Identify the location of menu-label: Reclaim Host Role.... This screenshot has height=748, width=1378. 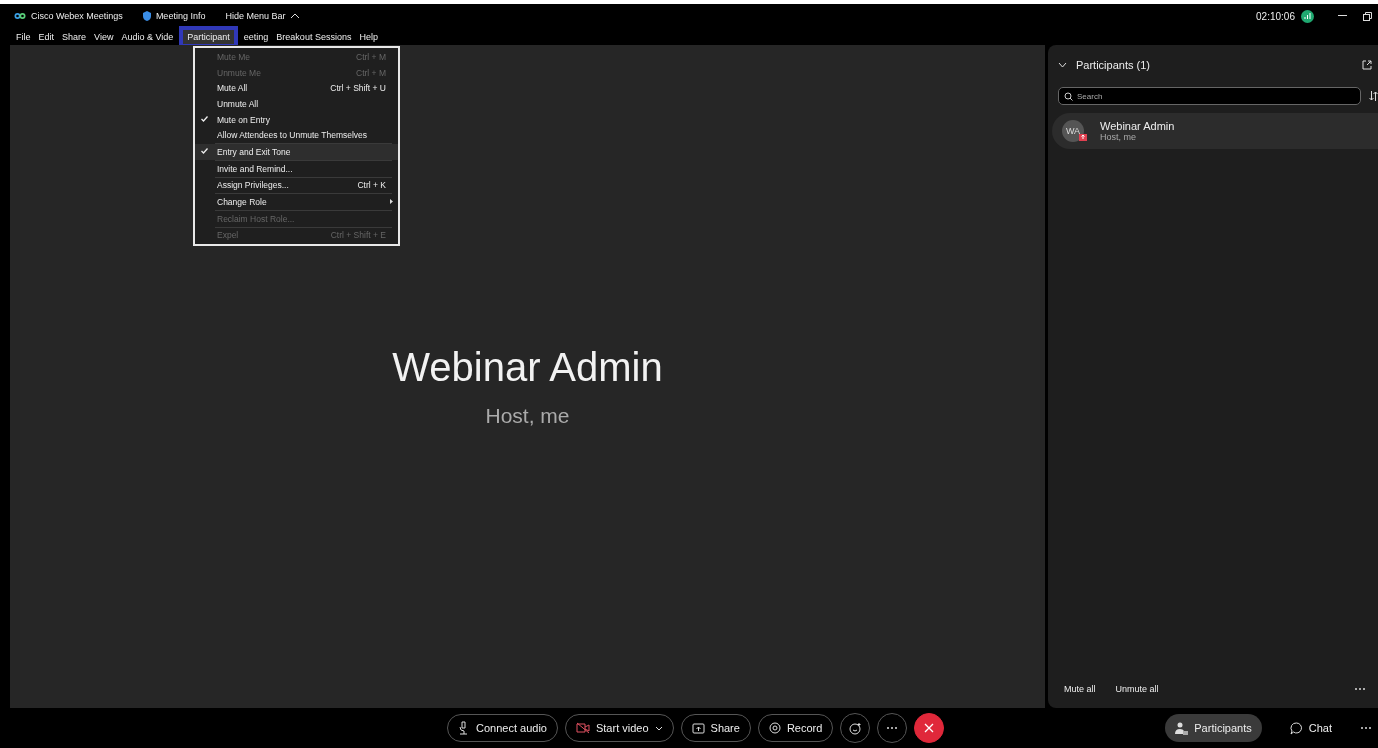
(256, 218).